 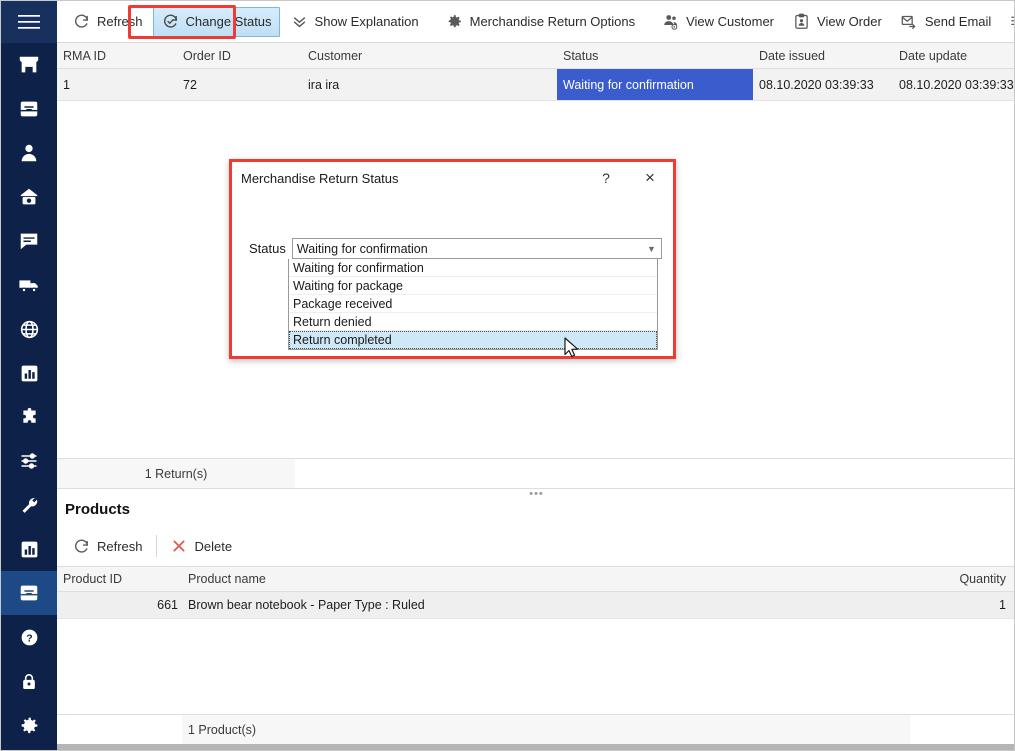 I want to click on puzzle-icon, so click(x=29, y=417).